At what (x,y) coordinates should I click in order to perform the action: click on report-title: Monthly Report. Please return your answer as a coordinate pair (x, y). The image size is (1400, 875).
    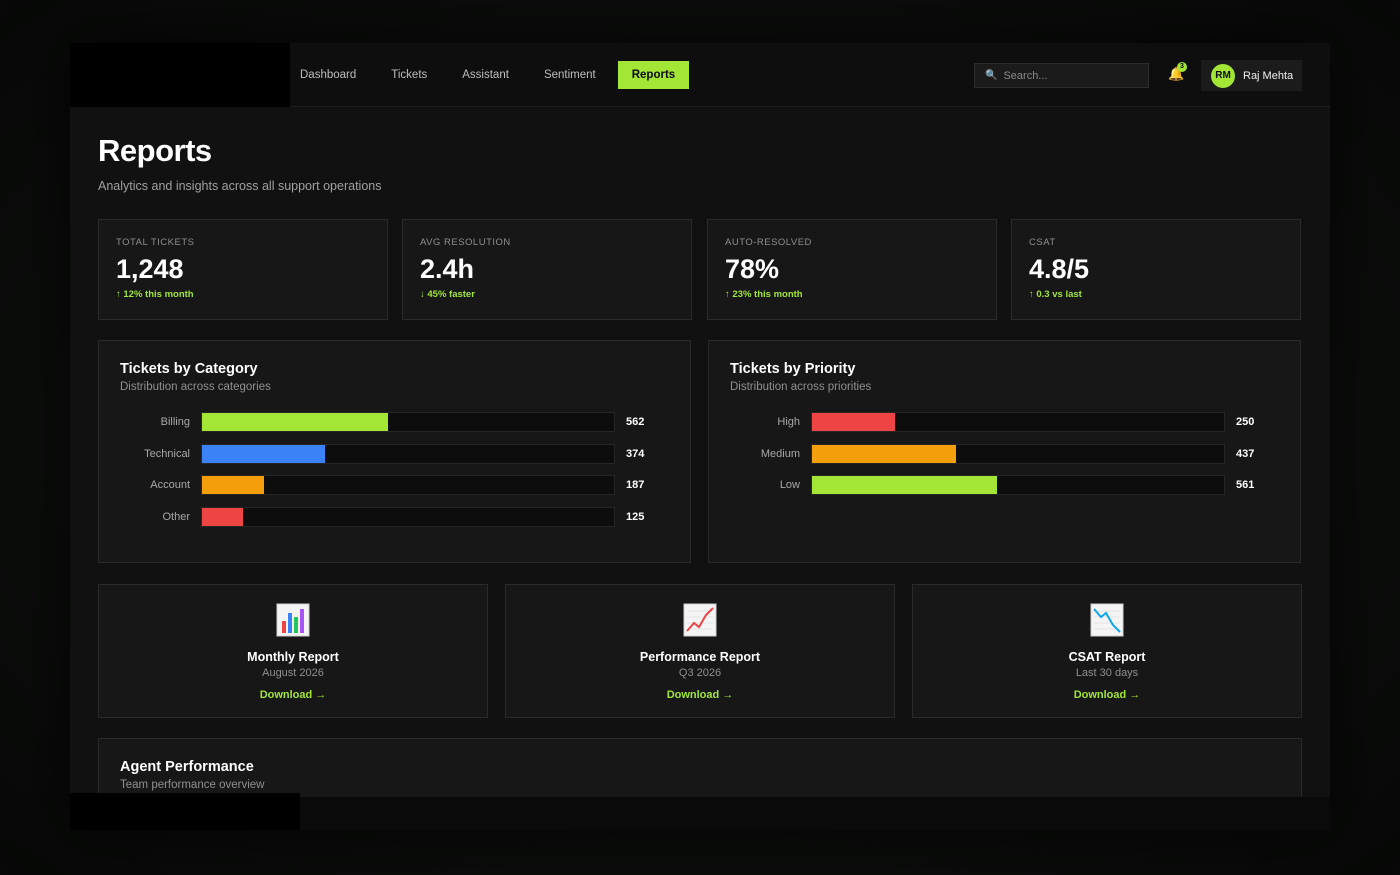
    Looking at the image, I should click on (293, 657).